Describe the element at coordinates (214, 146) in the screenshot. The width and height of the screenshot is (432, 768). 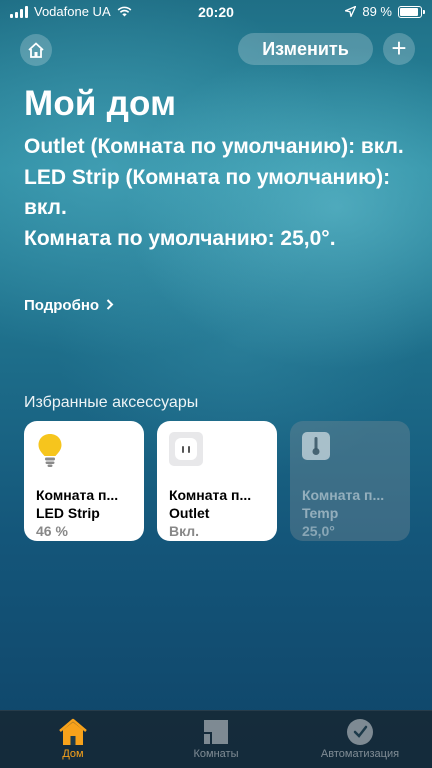
I see `summary-line: Outlet (Комната по умолчанию): вкл.` at that location.